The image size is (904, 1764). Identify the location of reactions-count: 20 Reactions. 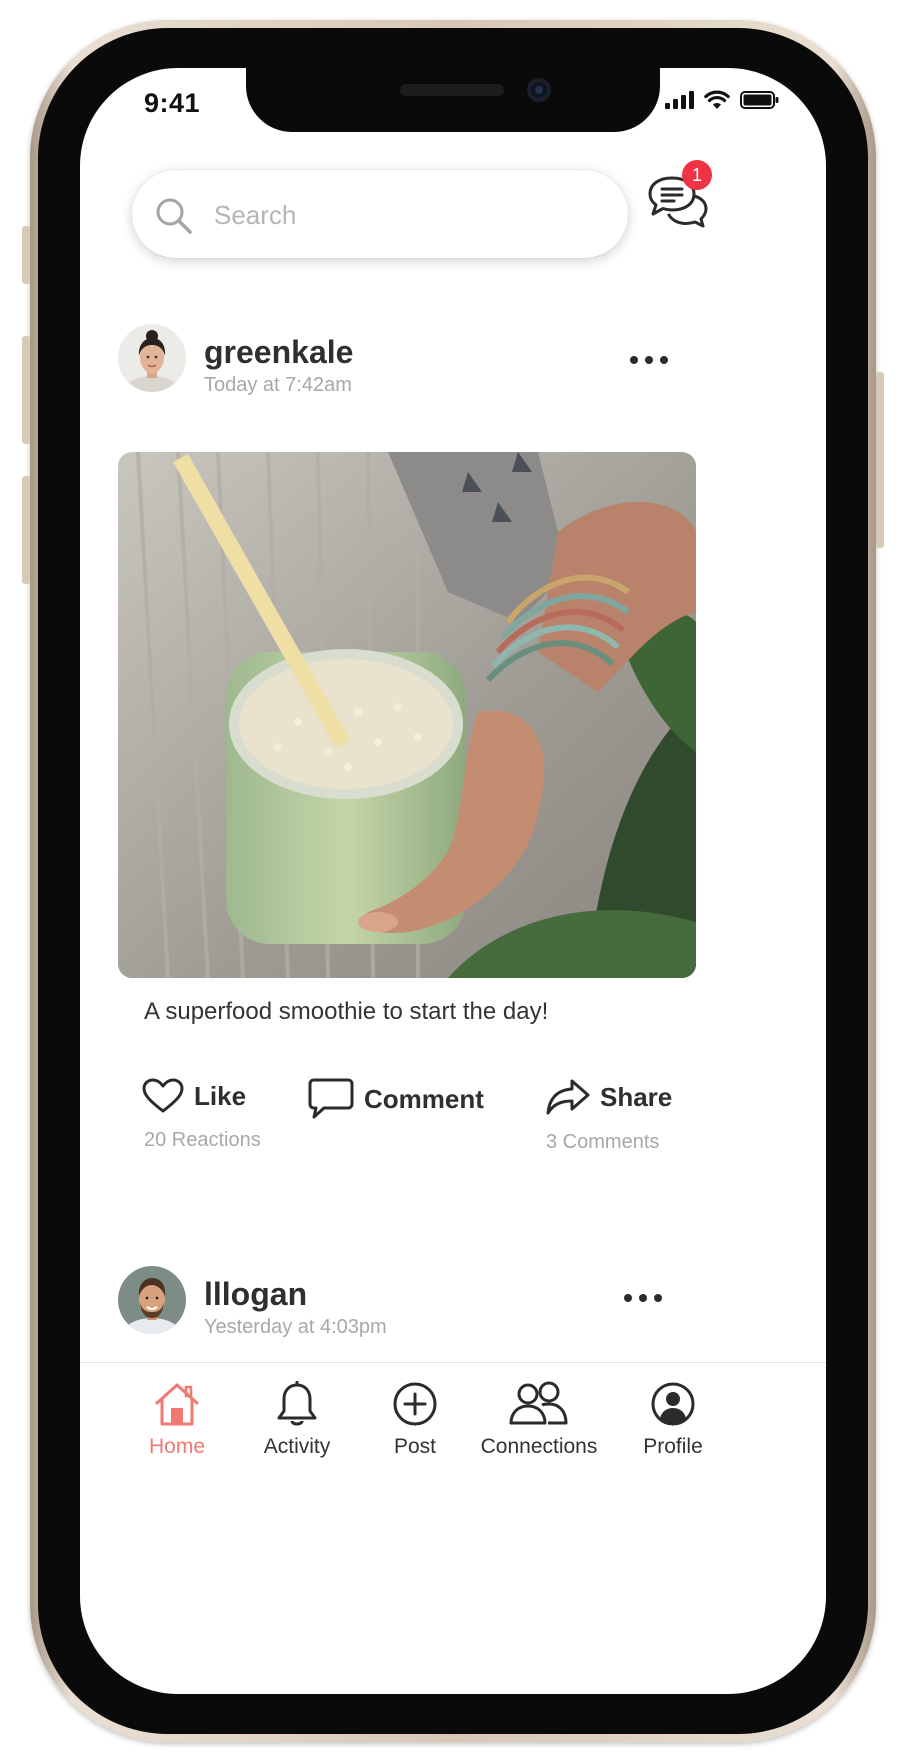
(202, 1140).